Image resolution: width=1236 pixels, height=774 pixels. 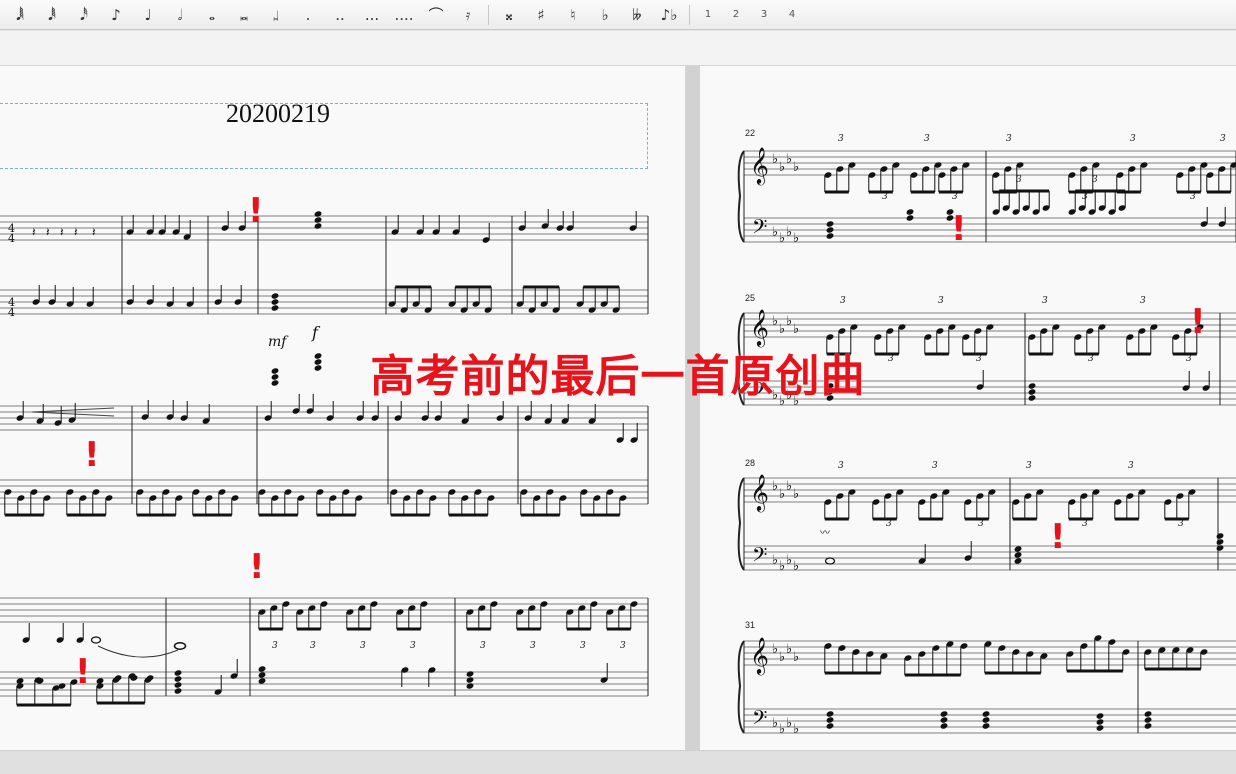 I want to click on eighth-note-icon: ♪, so click(x=116, y=15).